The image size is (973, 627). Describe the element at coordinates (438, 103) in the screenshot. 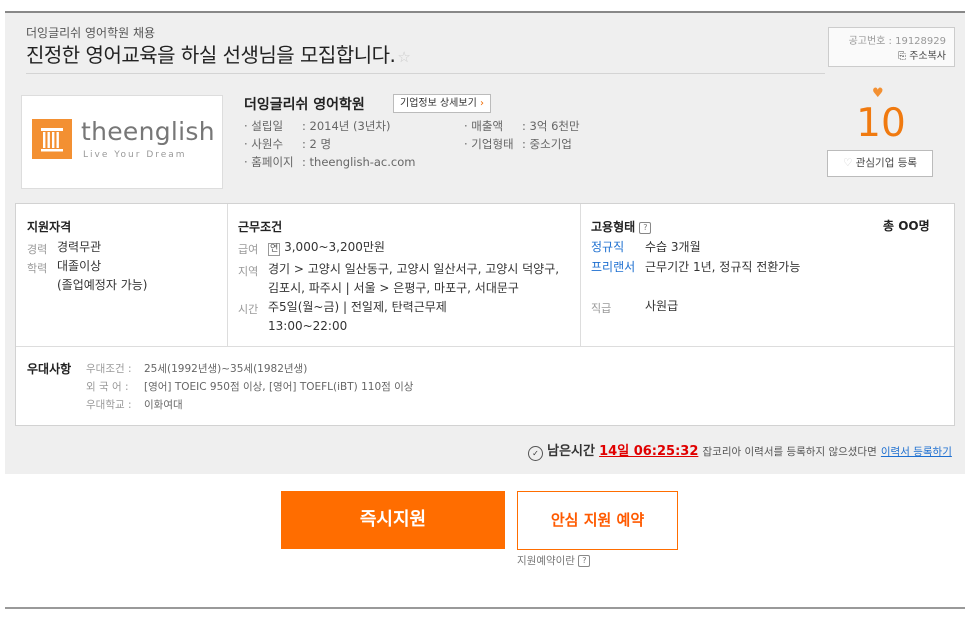

I see `company-detail-label: 기업정보 상세보기` at that location.